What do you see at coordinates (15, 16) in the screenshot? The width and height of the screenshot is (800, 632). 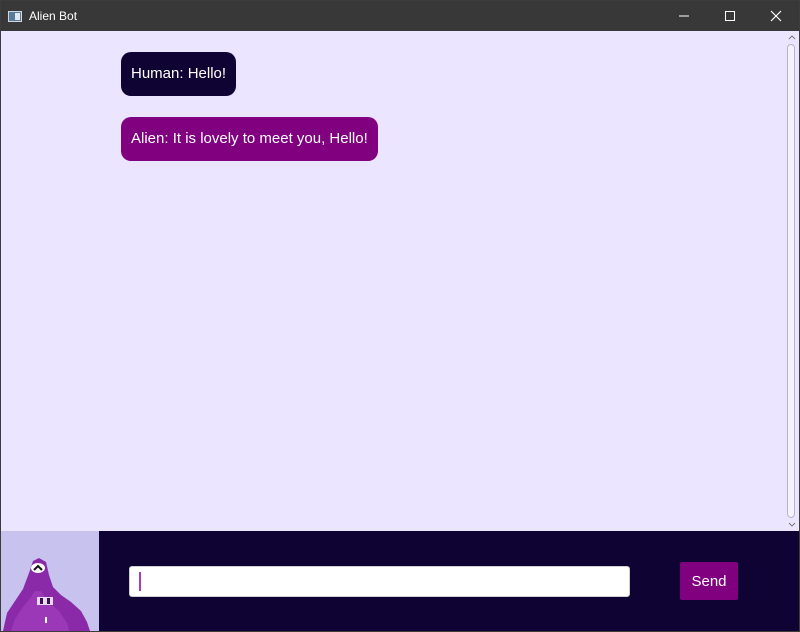 I see `app-icon` at bounding box center [15, 16].